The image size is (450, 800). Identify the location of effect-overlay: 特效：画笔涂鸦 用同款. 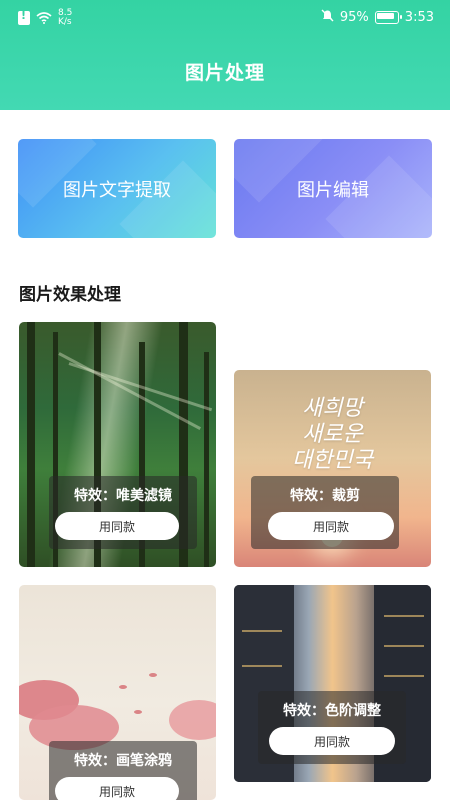
(123, 770).